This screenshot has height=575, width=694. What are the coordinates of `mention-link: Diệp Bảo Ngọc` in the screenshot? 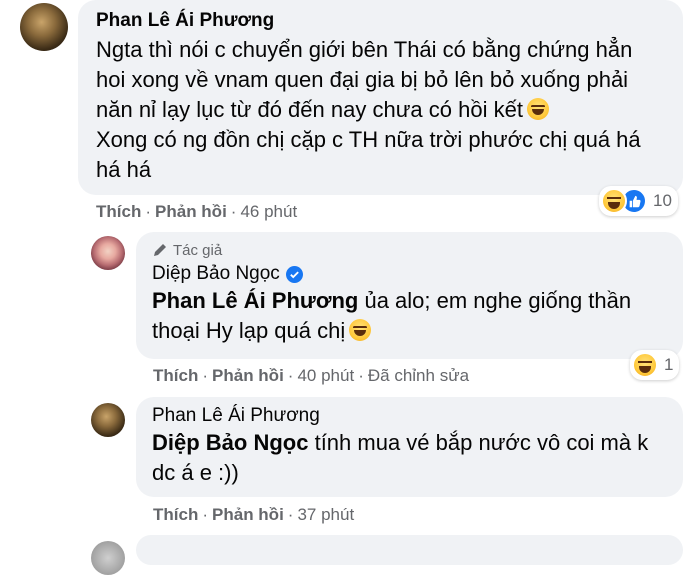 It's located at (230, 442).